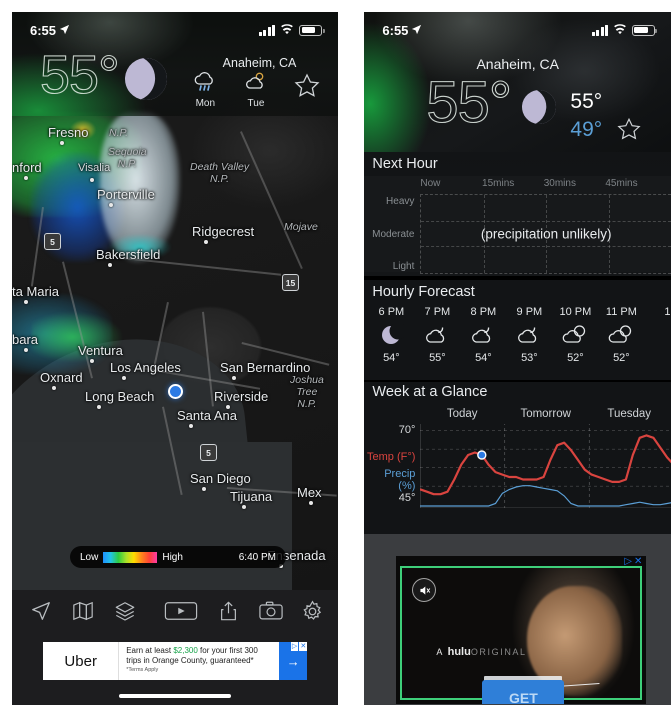 The height and width of the screenshot is (705, 671). Describe the element at coordinates (400, 201) in the screenshot. I see `y-tick: Heavy` at that location.